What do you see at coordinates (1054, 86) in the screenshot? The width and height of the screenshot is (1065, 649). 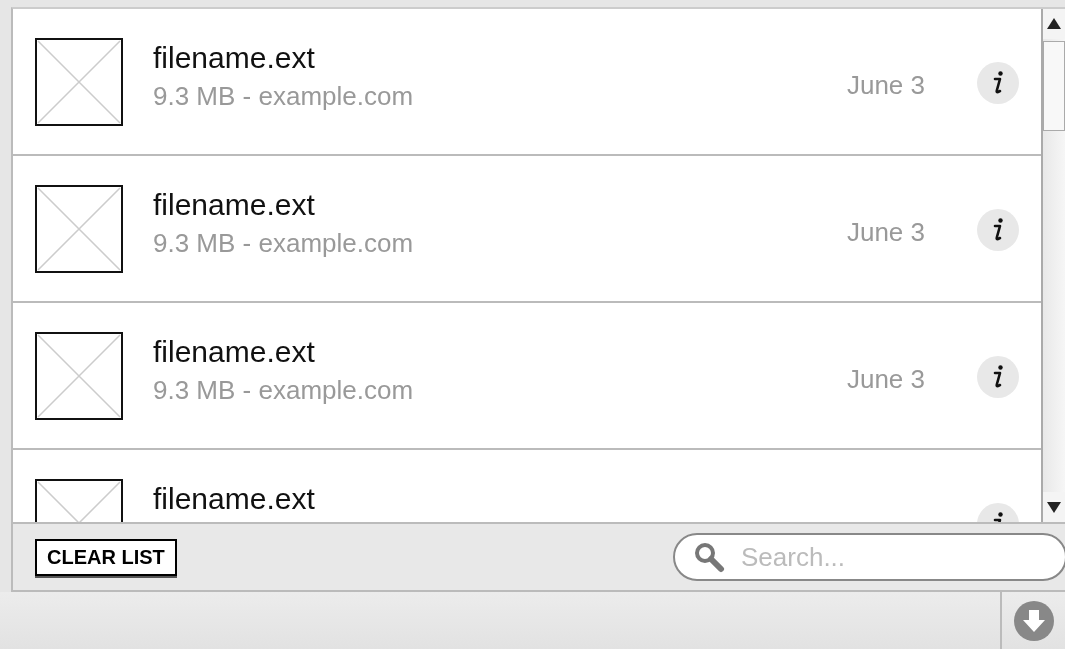 I see `scrollbar-thumb` at bounding box center [1054, 86].